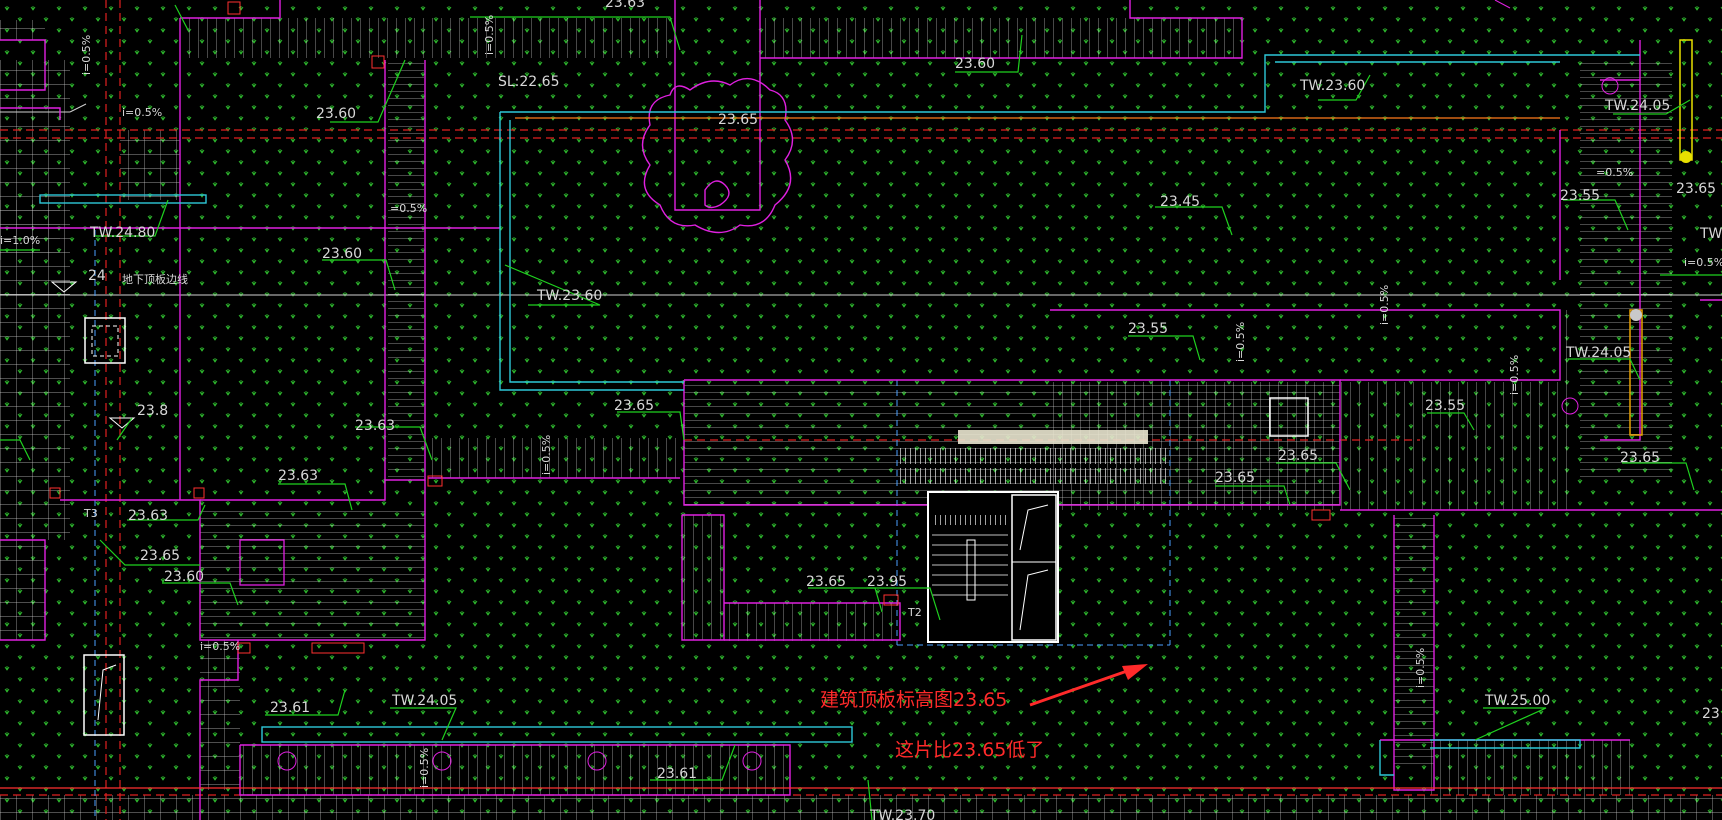 The width and height of the screenshot is (1722, 820). I want to click on review-annotation-title: 建筑顶板标高图23.65, so click(913, 700).